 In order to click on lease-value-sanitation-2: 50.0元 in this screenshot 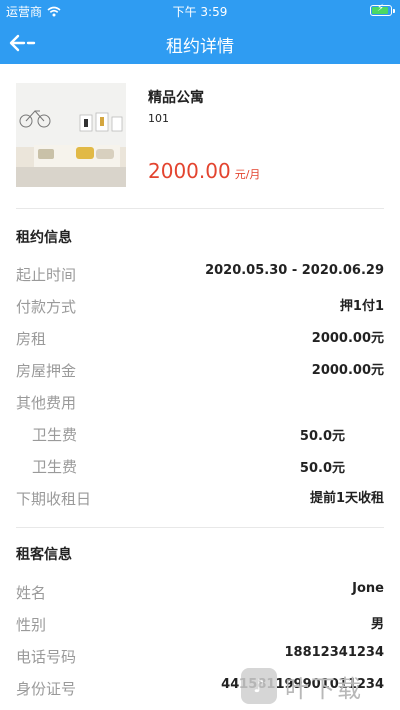, I will do `click(322, 468)`.